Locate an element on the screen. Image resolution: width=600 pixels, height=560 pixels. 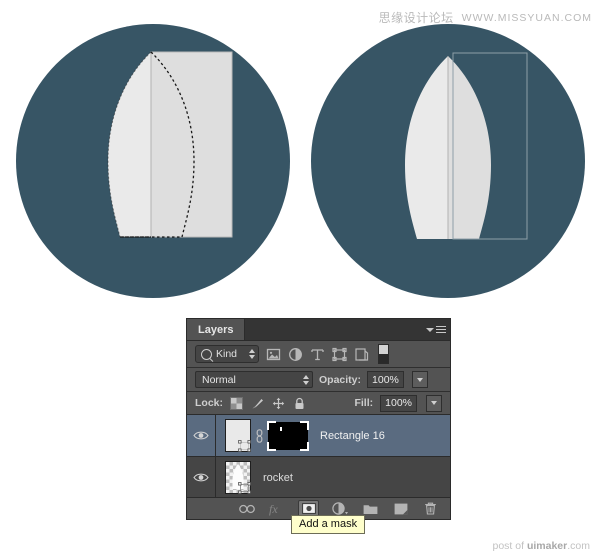
filter-kind-select: Kind is located at coordinates (227, 354).